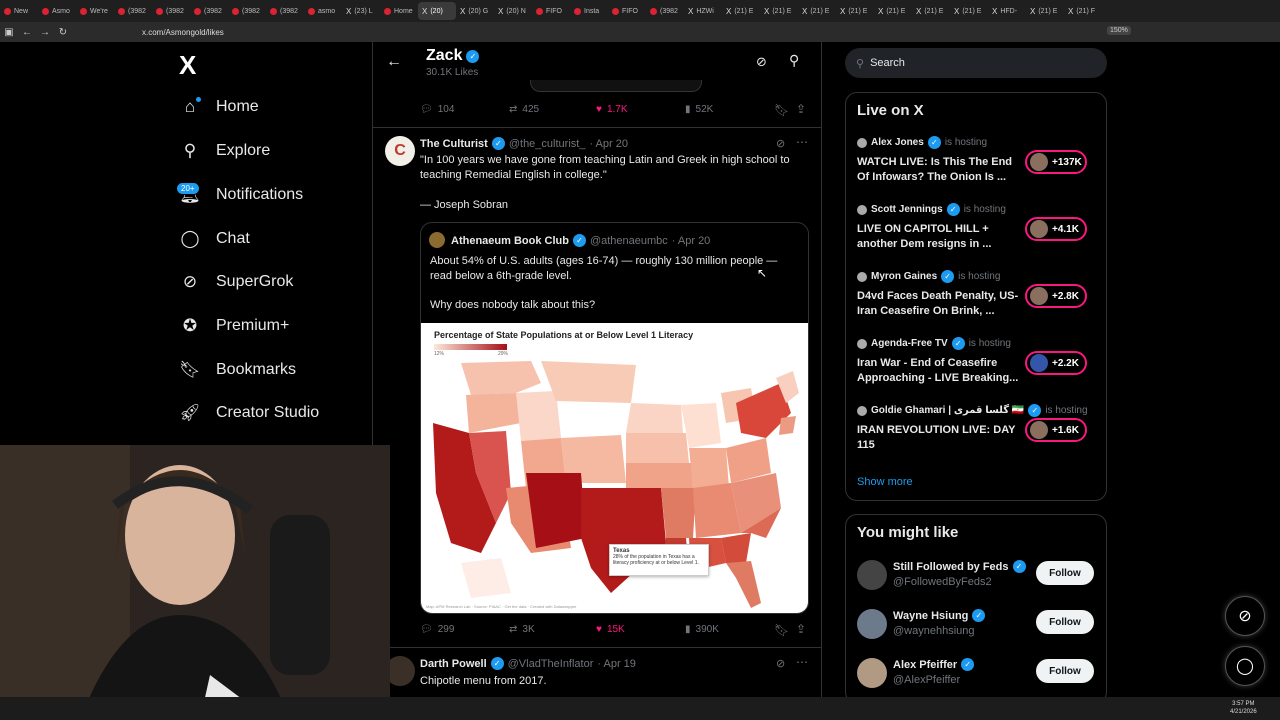 The width and height of the screenshot is (1280, 720). What do you see at coordinates (1056, 363) in the screenshot?
I see `live-listeners-pill: +2.2K` at bounding box center [1056, 363].